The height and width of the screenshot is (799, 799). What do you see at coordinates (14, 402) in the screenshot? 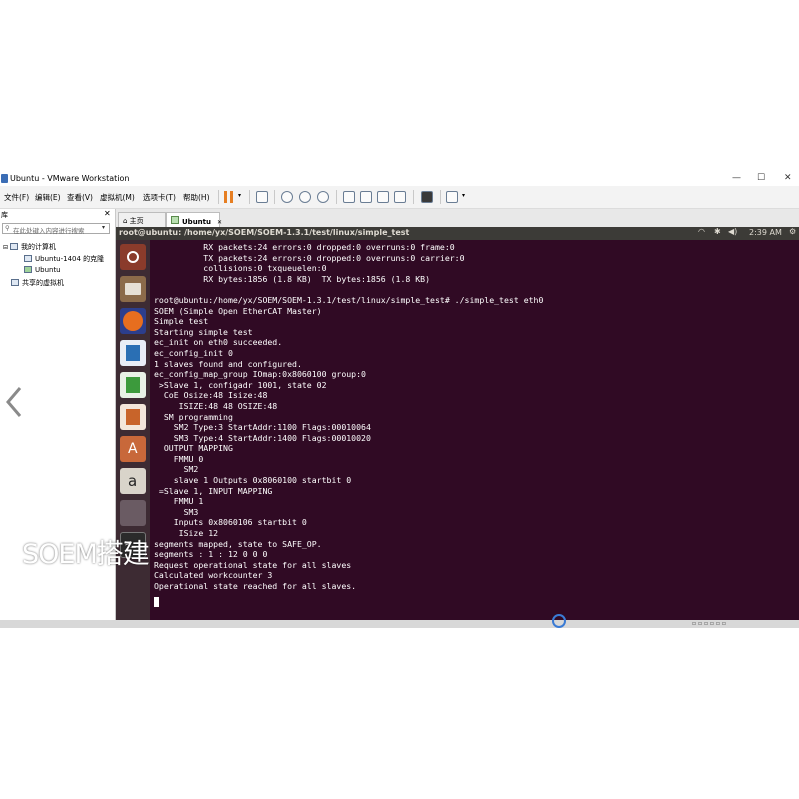
I see `previous-arrow-icon` at bounding box center [14, 402].